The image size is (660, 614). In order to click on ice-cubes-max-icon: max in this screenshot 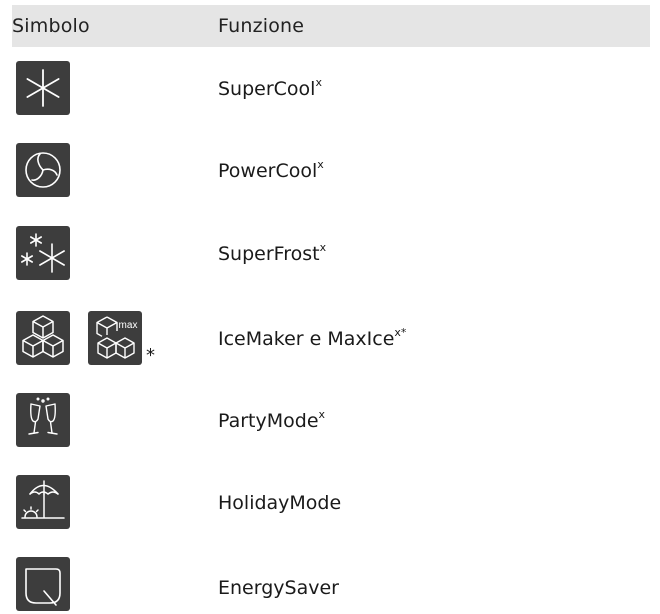, I will do `click(115, 338)`.